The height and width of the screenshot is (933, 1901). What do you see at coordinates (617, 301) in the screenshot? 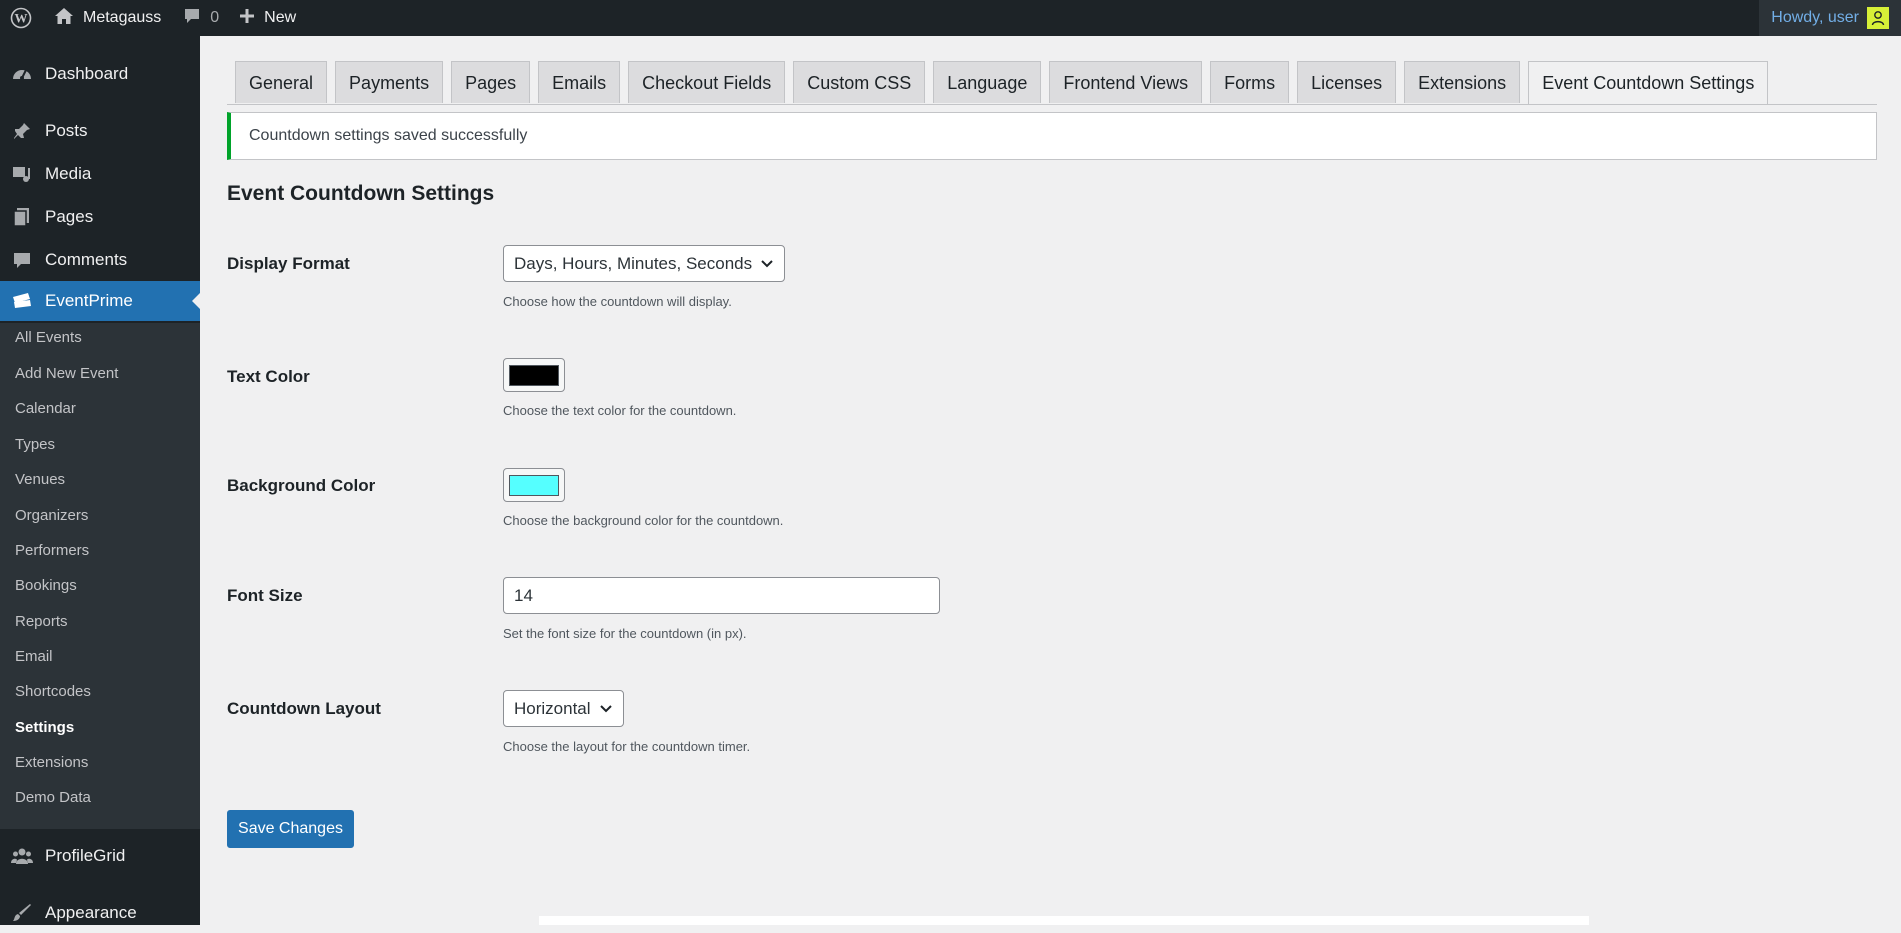
I see `display-format-description: Choose how the countdown will display.` at bounding box center [617, 301].